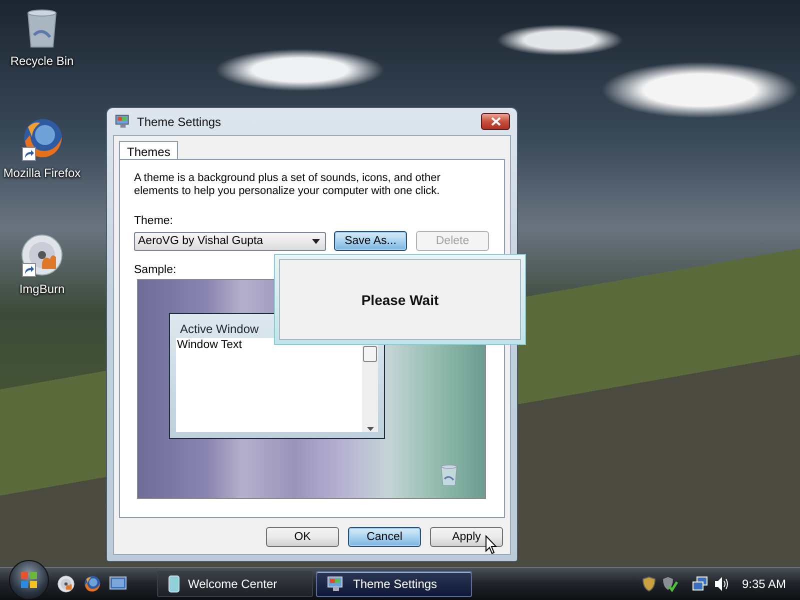  I want to click on action-button: Apply, so click(466, 537).